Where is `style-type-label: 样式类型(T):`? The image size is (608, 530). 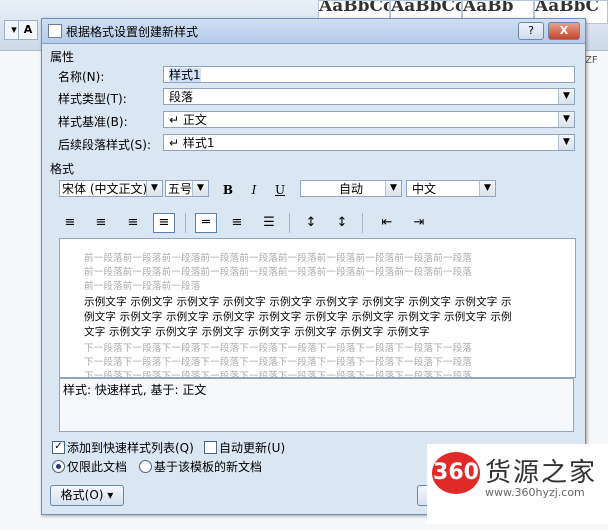
style-type-label: 样式类型(T): is located at coordinates (92, 99).